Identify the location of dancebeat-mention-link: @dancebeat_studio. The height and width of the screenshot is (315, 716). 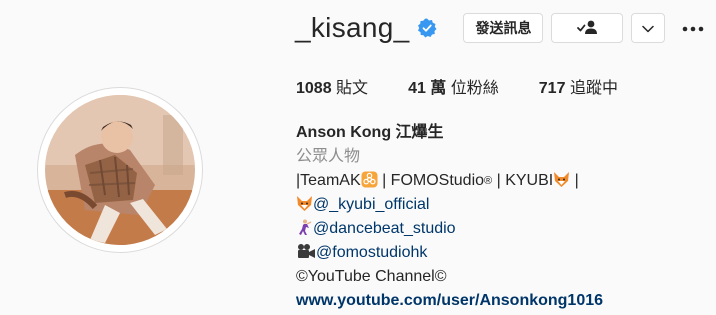
(384, 228).